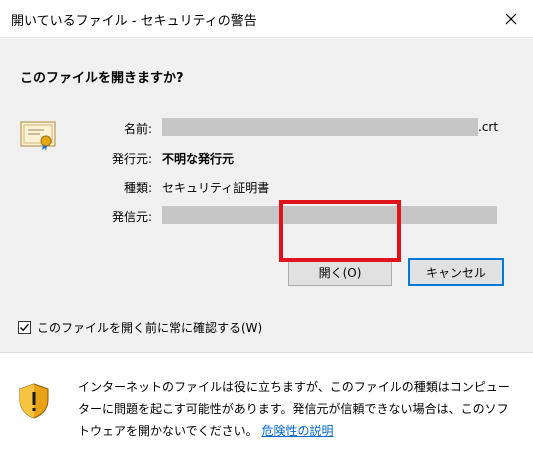 The image size is (533, 450). Describe the element at coordinates (34, 401) in the screenshot. I see `shield-warning-icon` at that location.